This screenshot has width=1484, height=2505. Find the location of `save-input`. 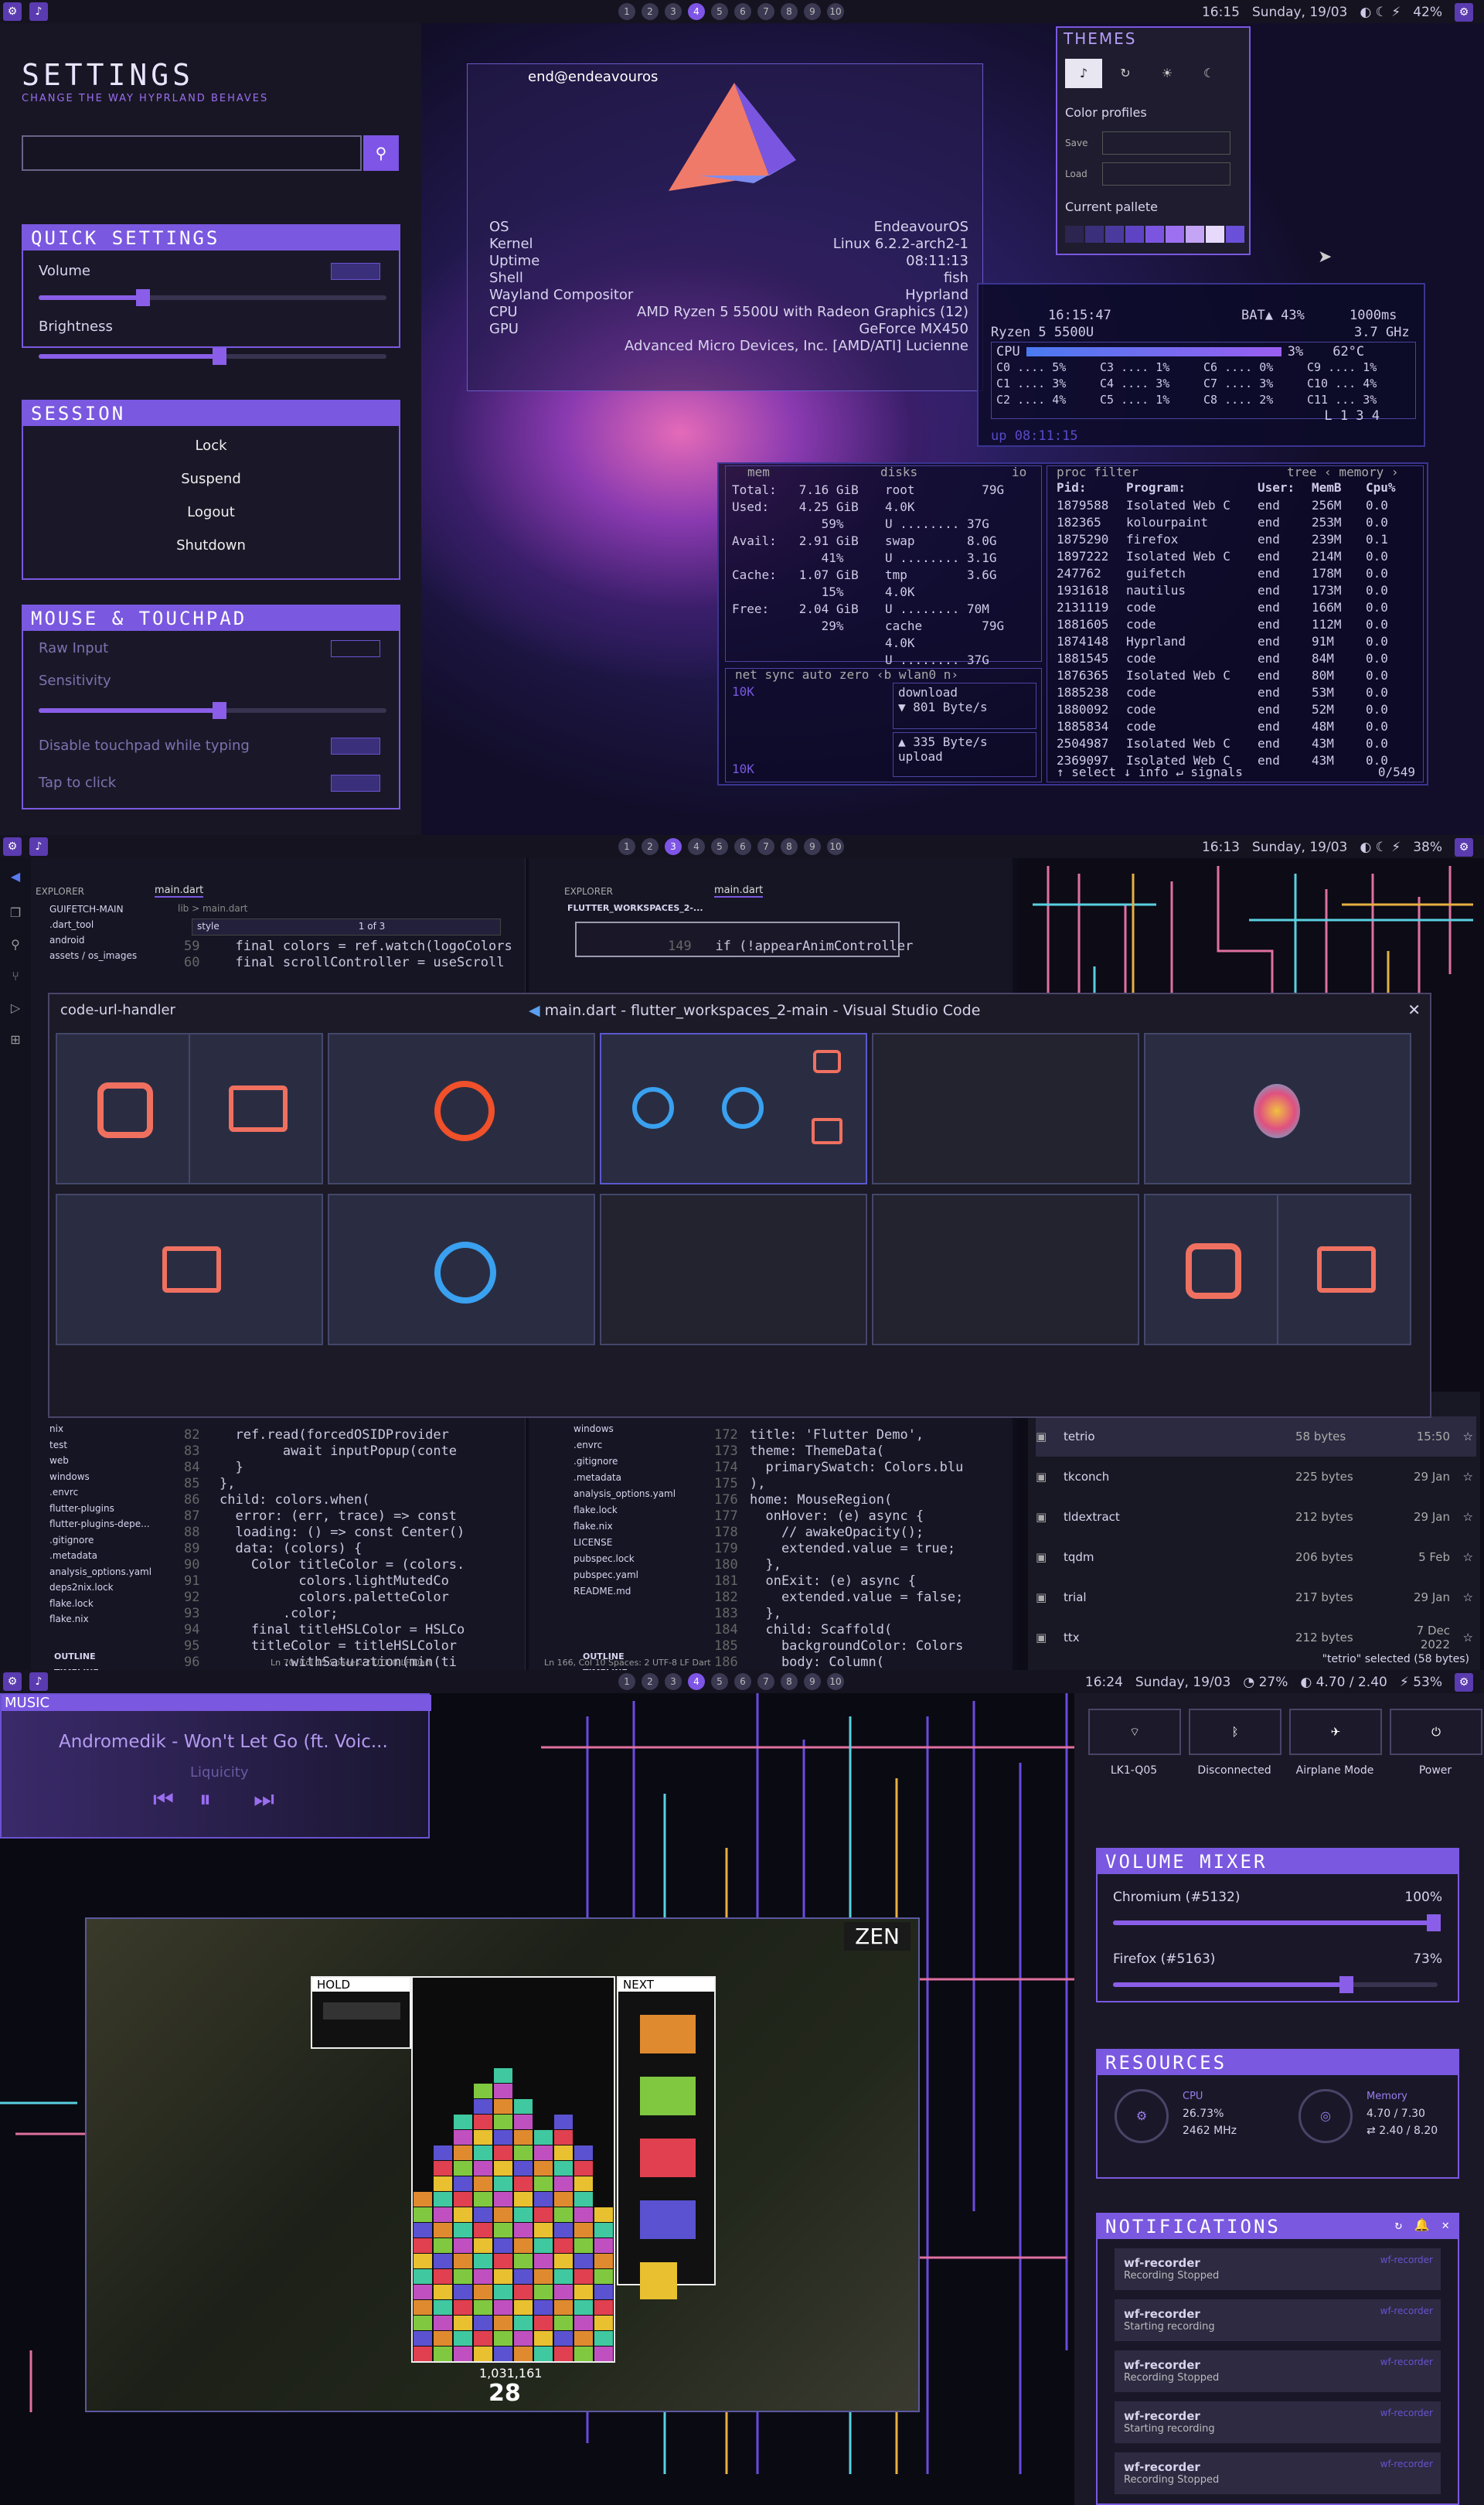

save-input is located at coordinates (1166, 143).